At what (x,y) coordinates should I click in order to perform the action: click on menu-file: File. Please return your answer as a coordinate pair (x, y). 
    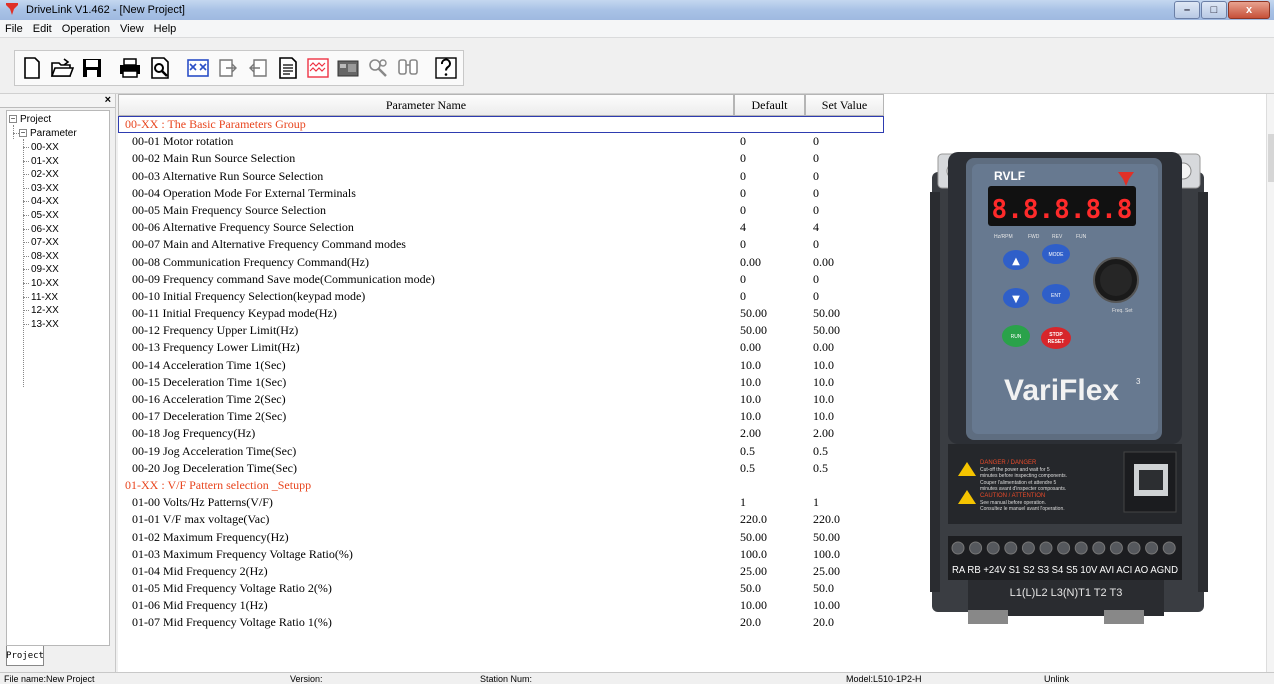
    Looking at the image, I should click on (14, 29).